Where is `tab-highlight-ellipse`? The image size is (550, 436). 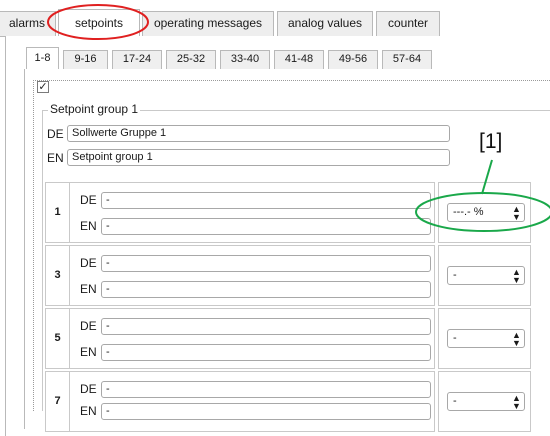
tab-highlight-ellipse is located at coordinates (98, 22).